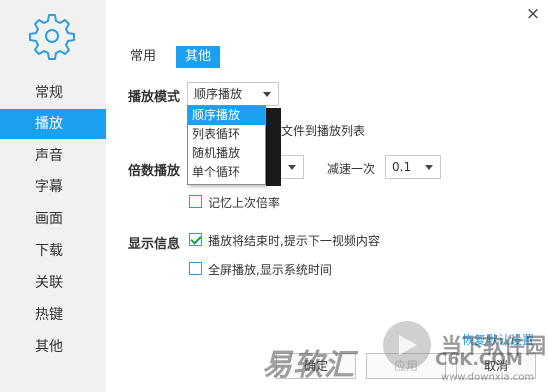 This screenshot has height=392, width=549. Describe the element at coordinates (154, 244) in the screenshot. I see `display-info-label: 显示信息` at that location.